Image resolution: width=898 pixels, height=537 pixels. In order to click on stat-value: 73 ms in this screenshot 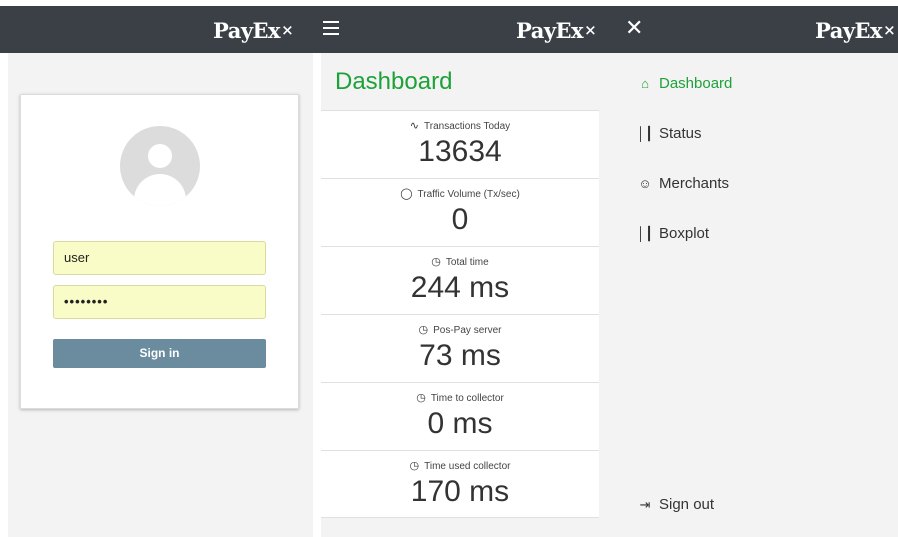, I will do `click(460, 355)`.